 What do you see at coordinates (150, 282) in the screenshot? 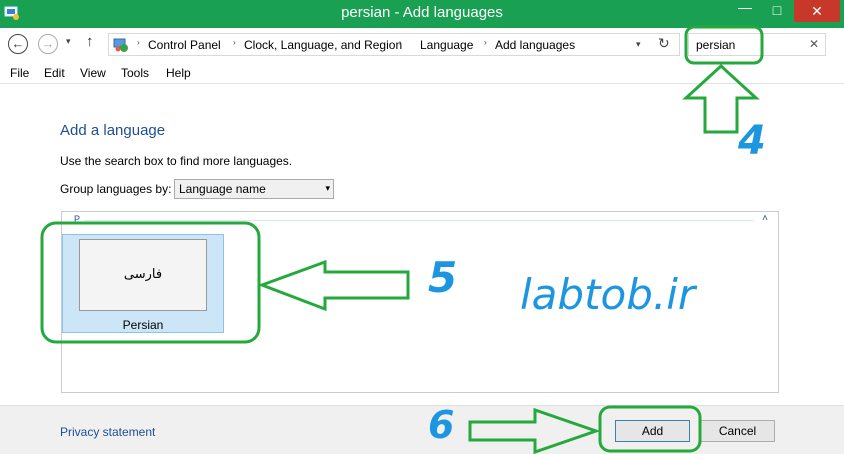
I see `language-highlight-box` at bounding box center [150, 282].